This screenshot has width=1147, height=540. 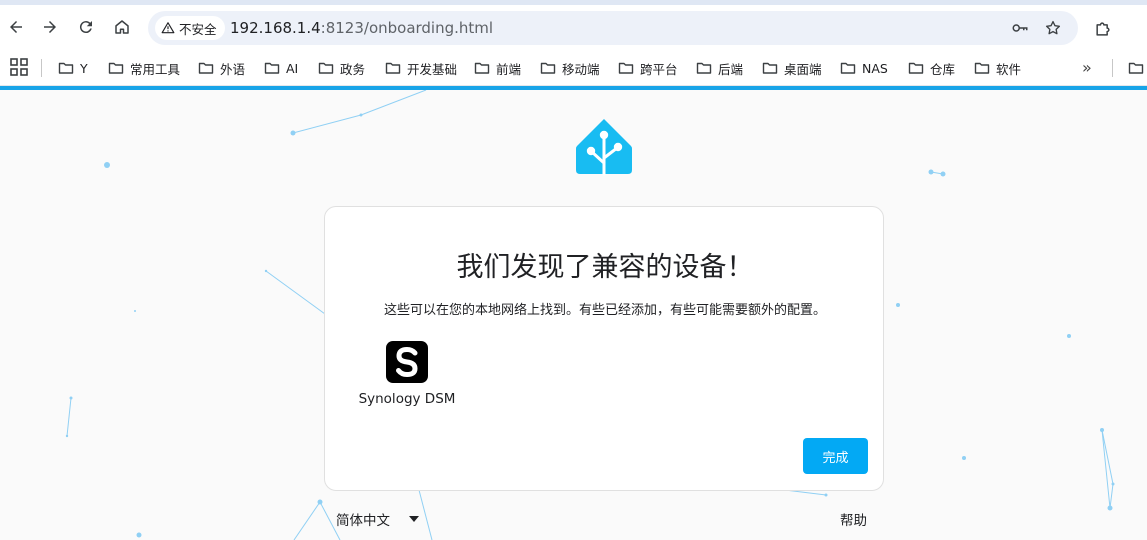 I want to click on security-chip: 不安全, so click(x=190, y=28).